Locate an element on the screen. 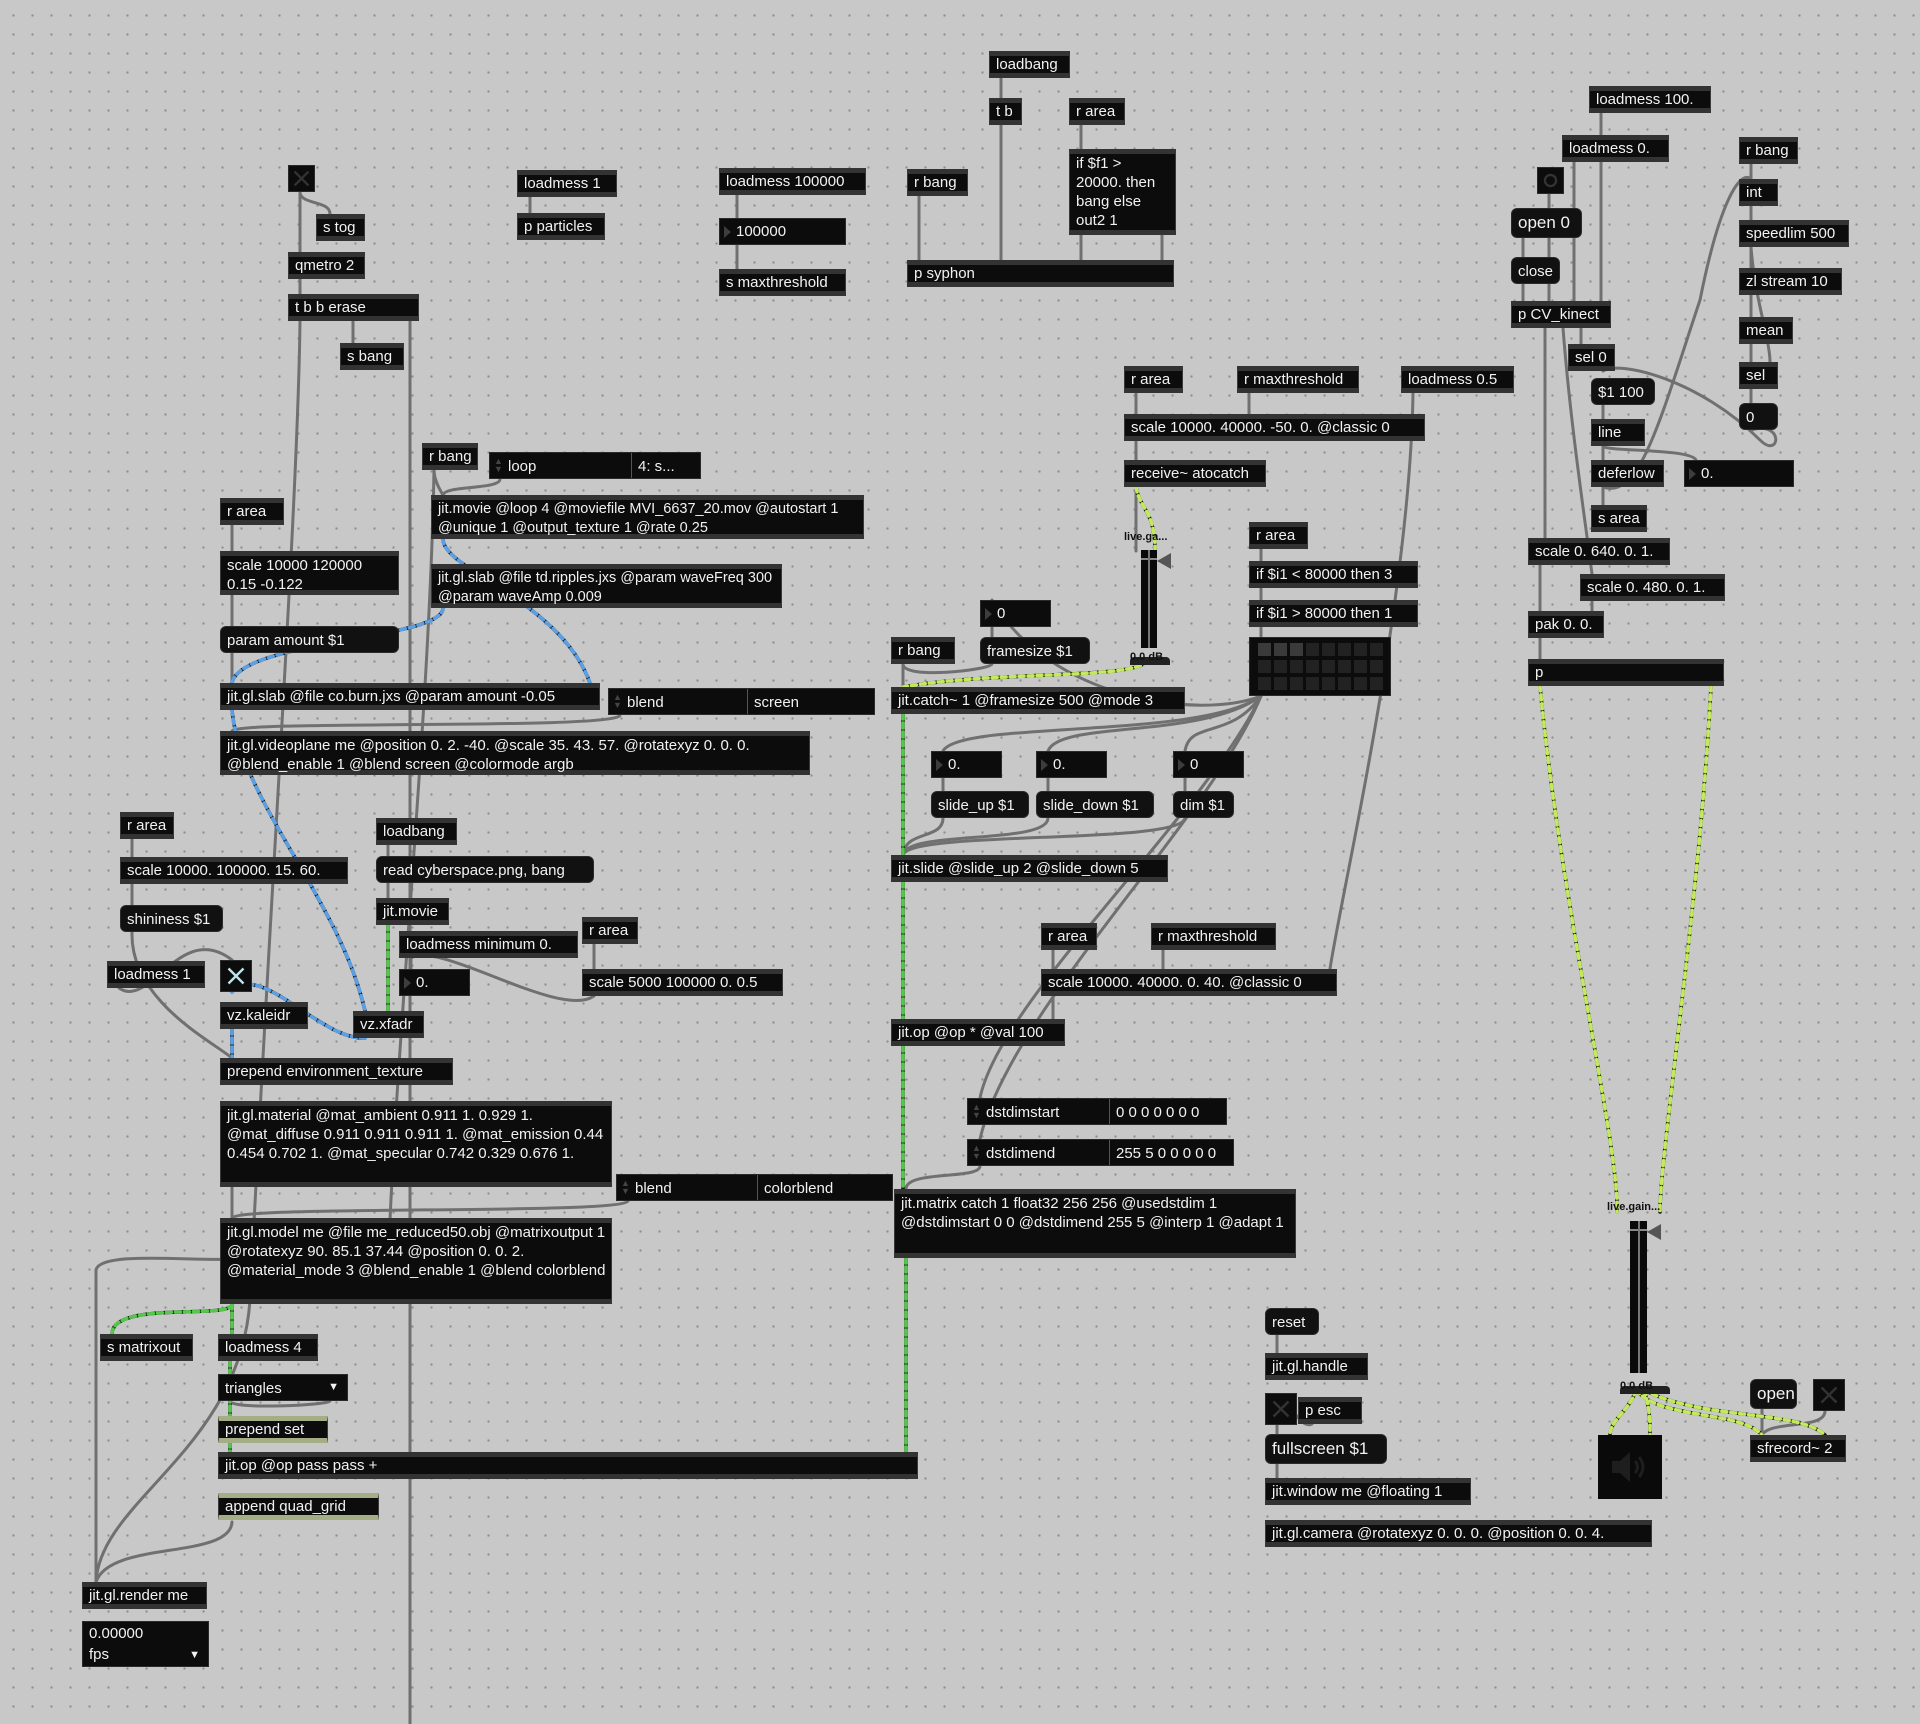  matrixctrl-grid is located at coordinates (1320, 666).